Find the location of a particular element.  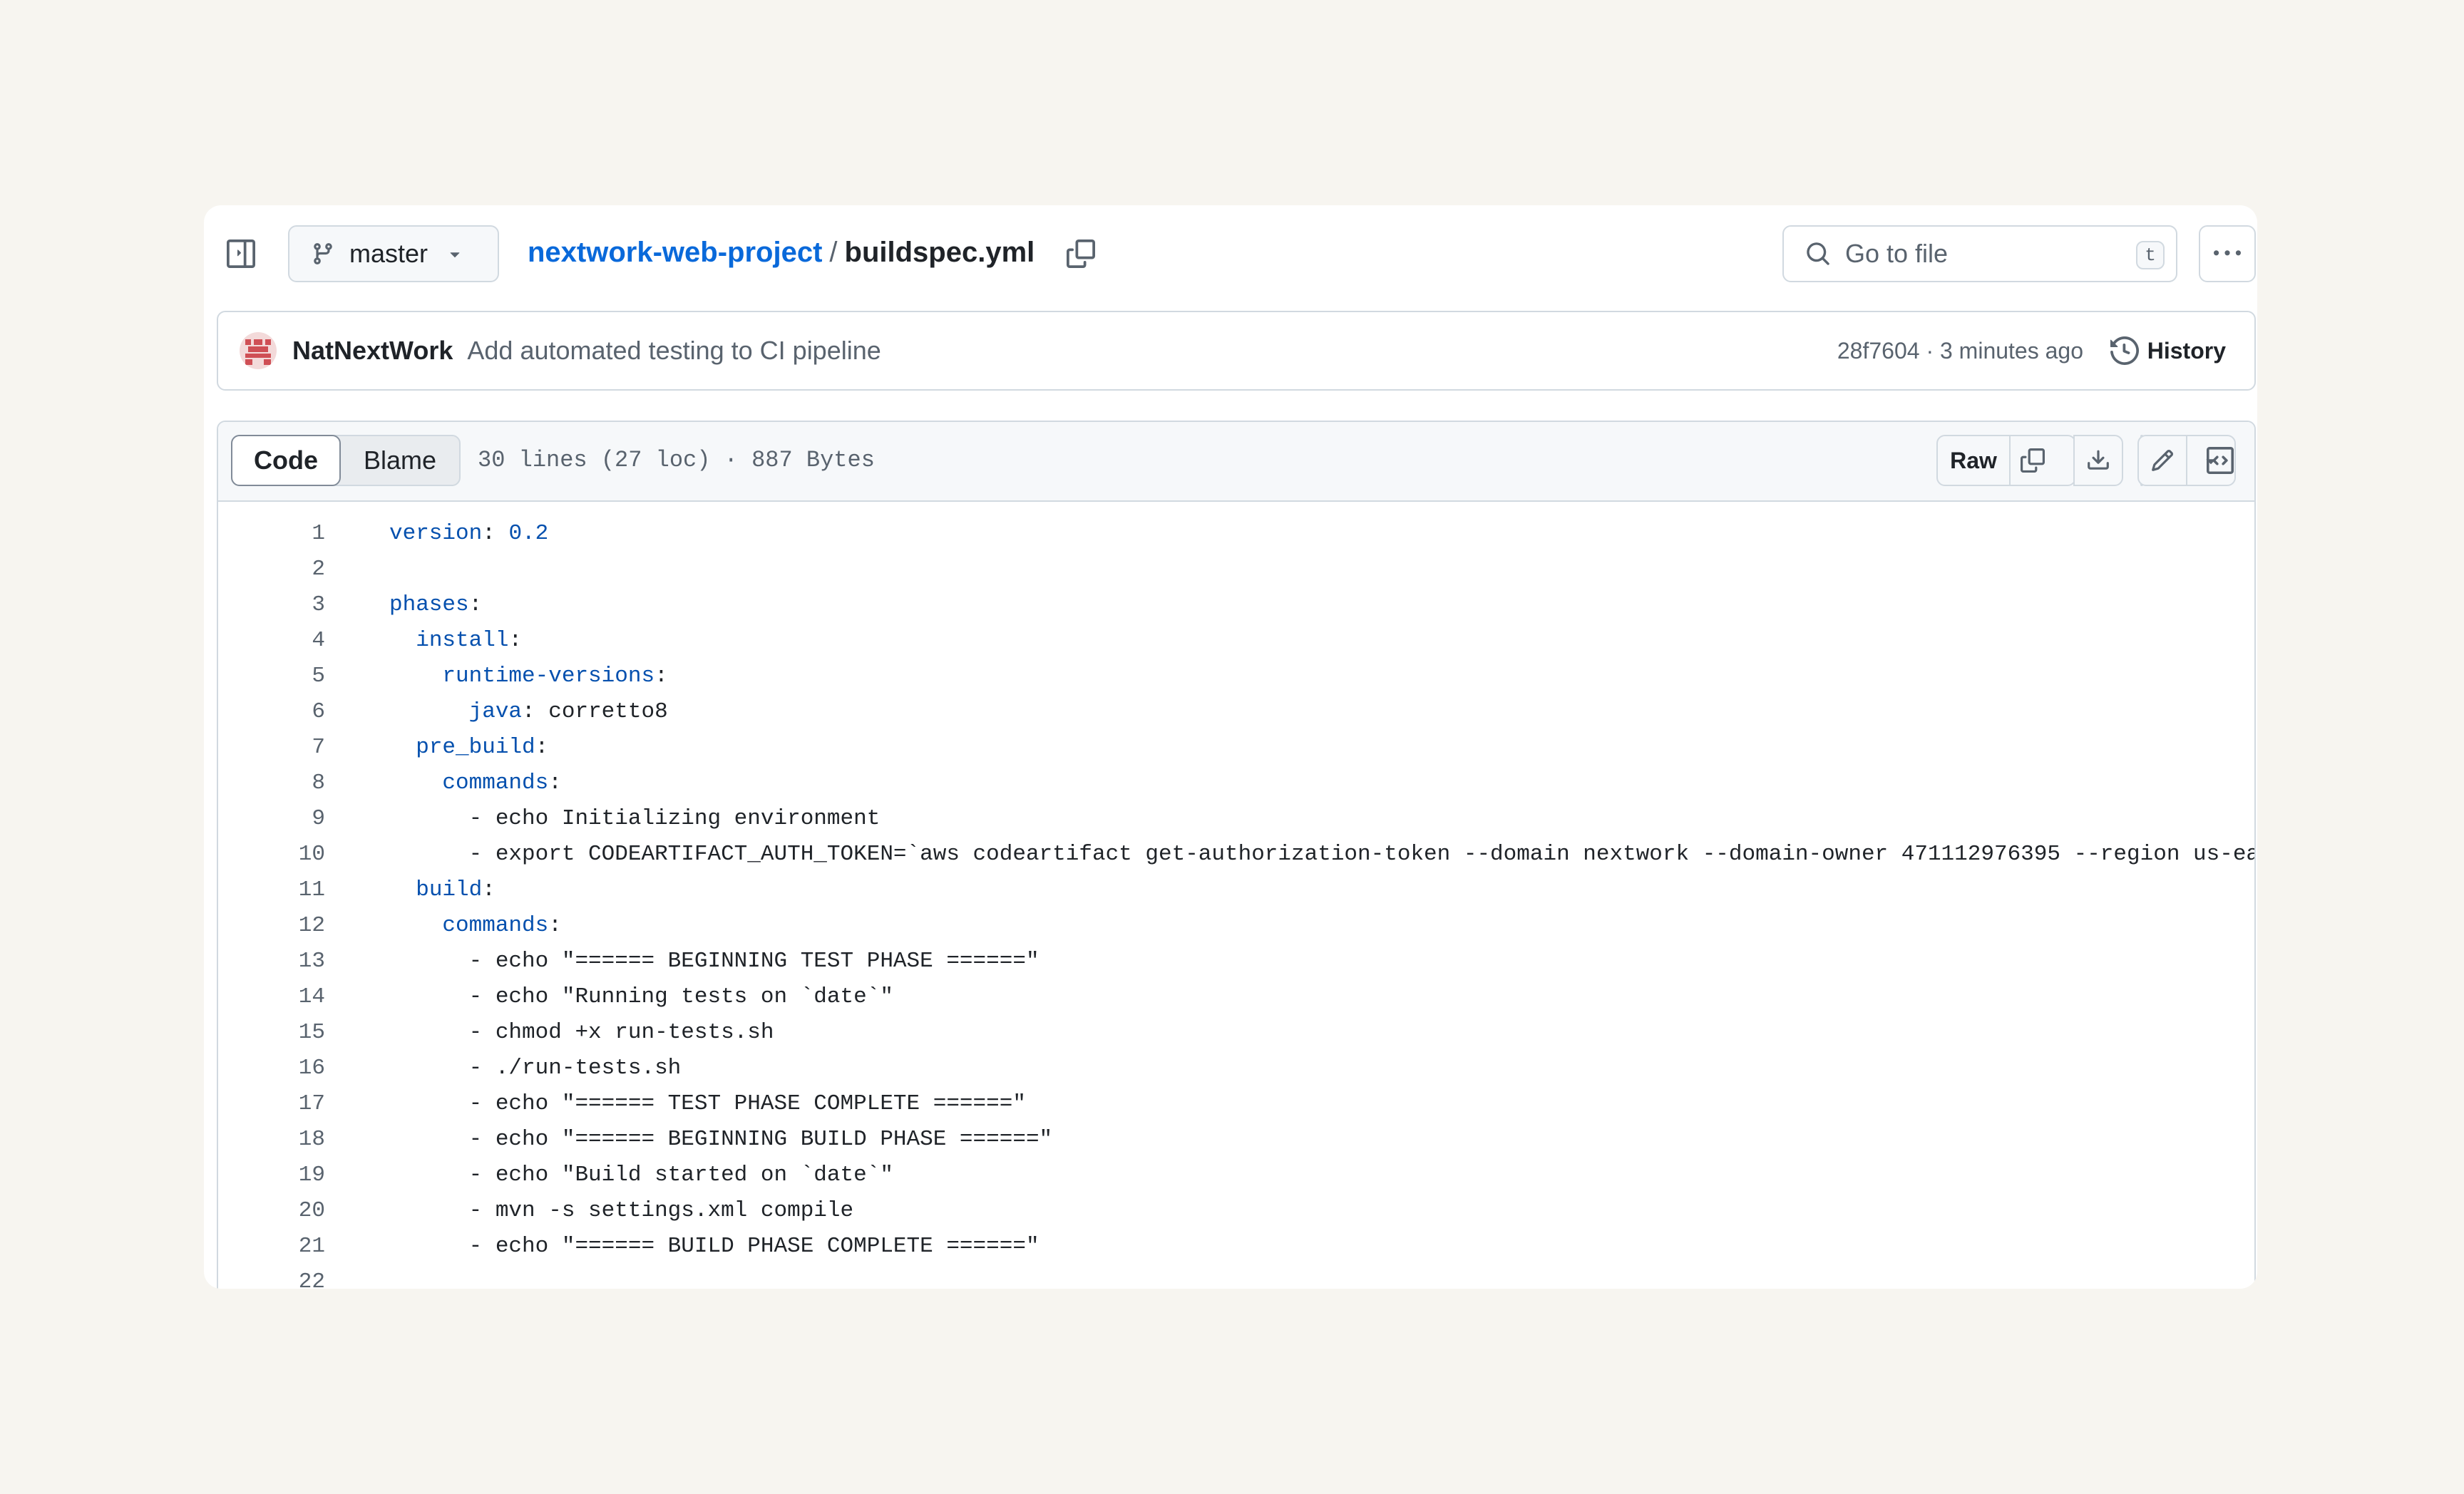

code-line: 12 commands: is located at coordinates (1236, 926).